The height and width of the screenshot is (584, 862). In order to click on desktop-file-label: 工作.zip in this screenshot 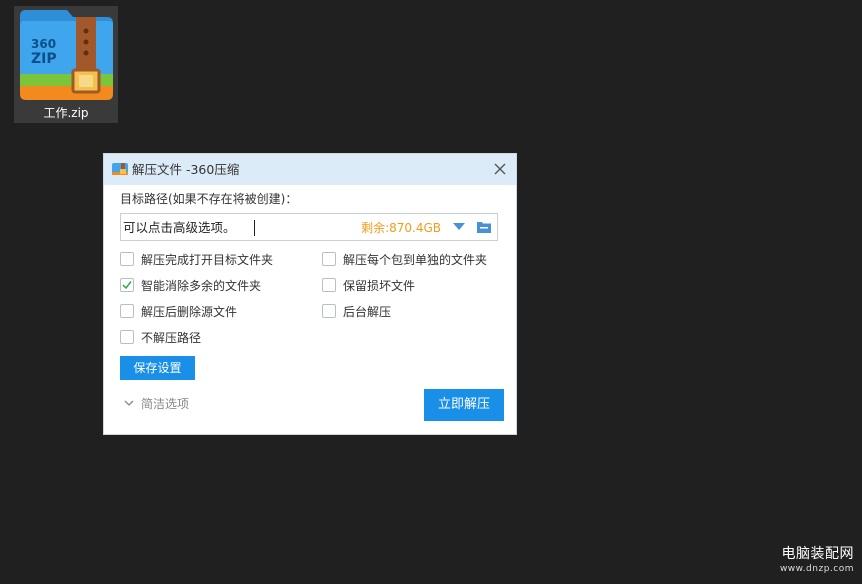, I will do `click(66, 113)`.